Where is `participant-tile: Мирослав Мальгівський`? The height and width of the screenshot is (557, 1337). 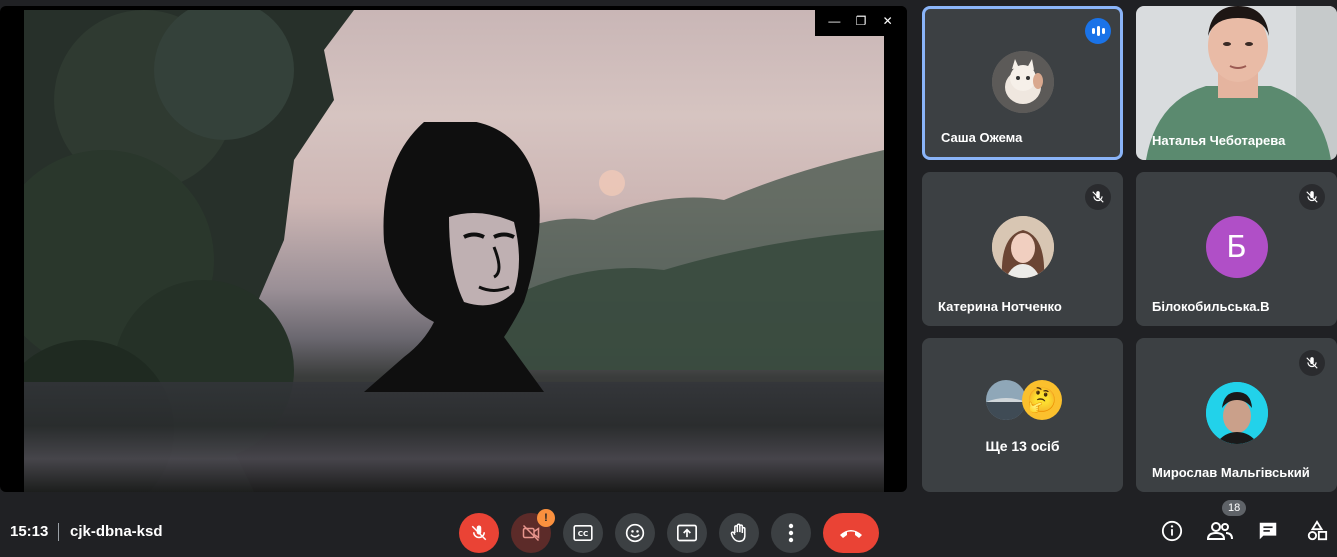 participant-tile: Мирослав Мальгівський is located at coordinates (1236, 415).